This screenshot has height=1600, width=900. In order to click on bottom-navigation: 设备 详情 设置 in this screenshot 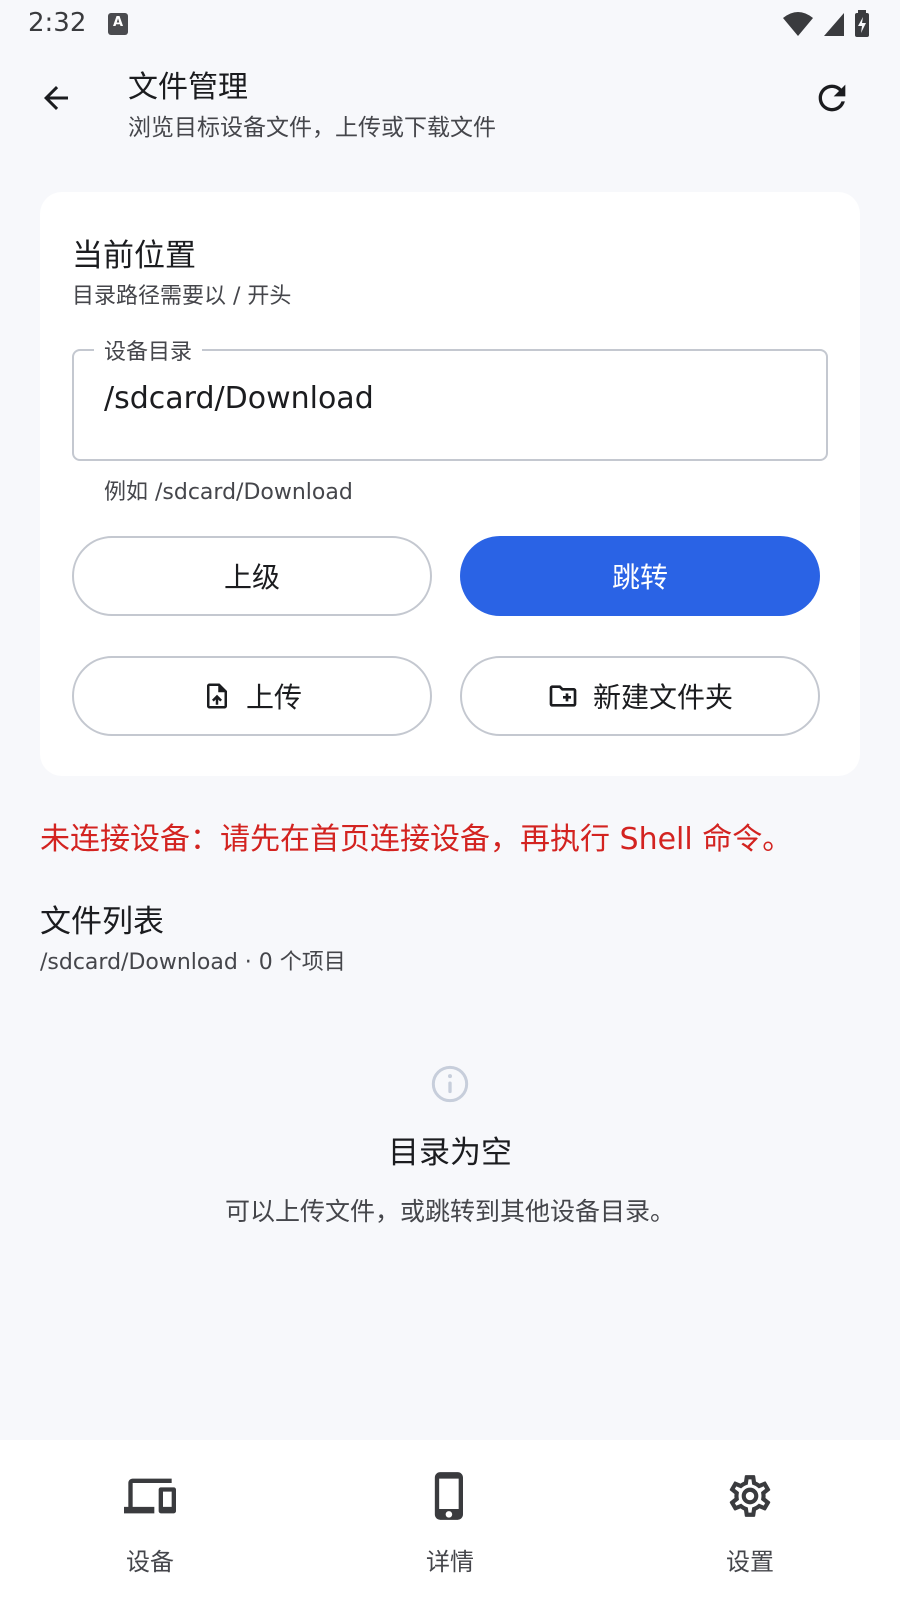, I will do `click(450, 1520)`.